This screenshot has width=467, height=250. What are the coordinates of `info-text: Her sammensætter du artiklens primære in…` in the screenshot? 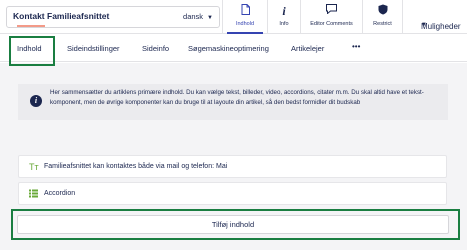 It's located at (237, 97).